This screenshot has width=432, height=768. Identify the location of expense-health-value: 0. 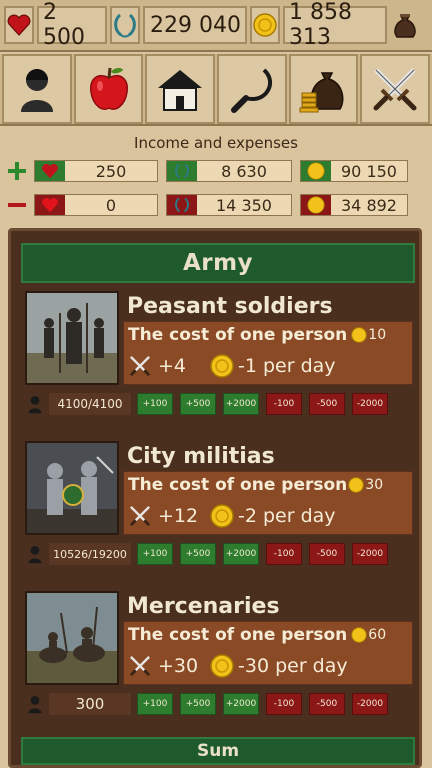
(111, 205).